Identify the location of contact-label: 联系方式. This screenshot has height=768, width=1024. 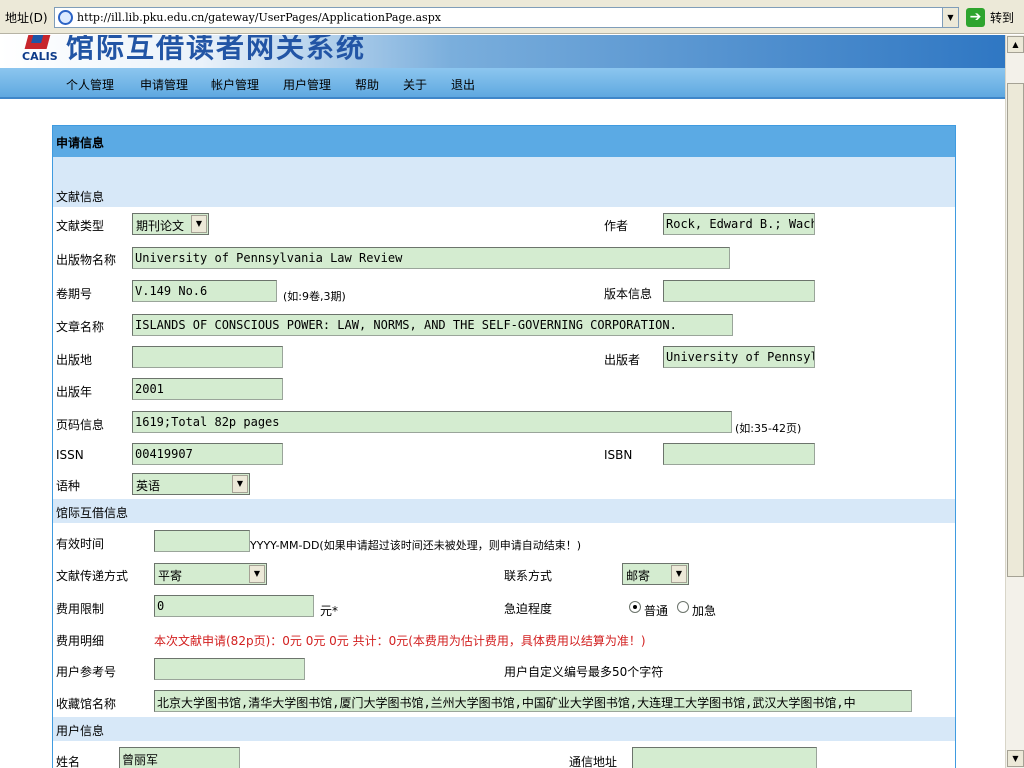
(528, 576).